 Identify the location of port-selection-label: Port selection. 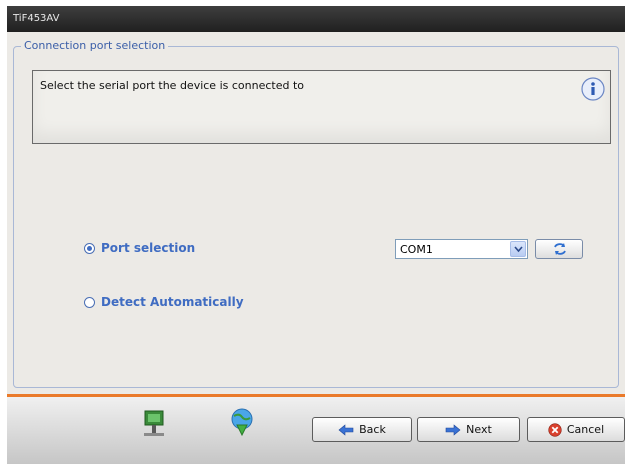
(148, 248).